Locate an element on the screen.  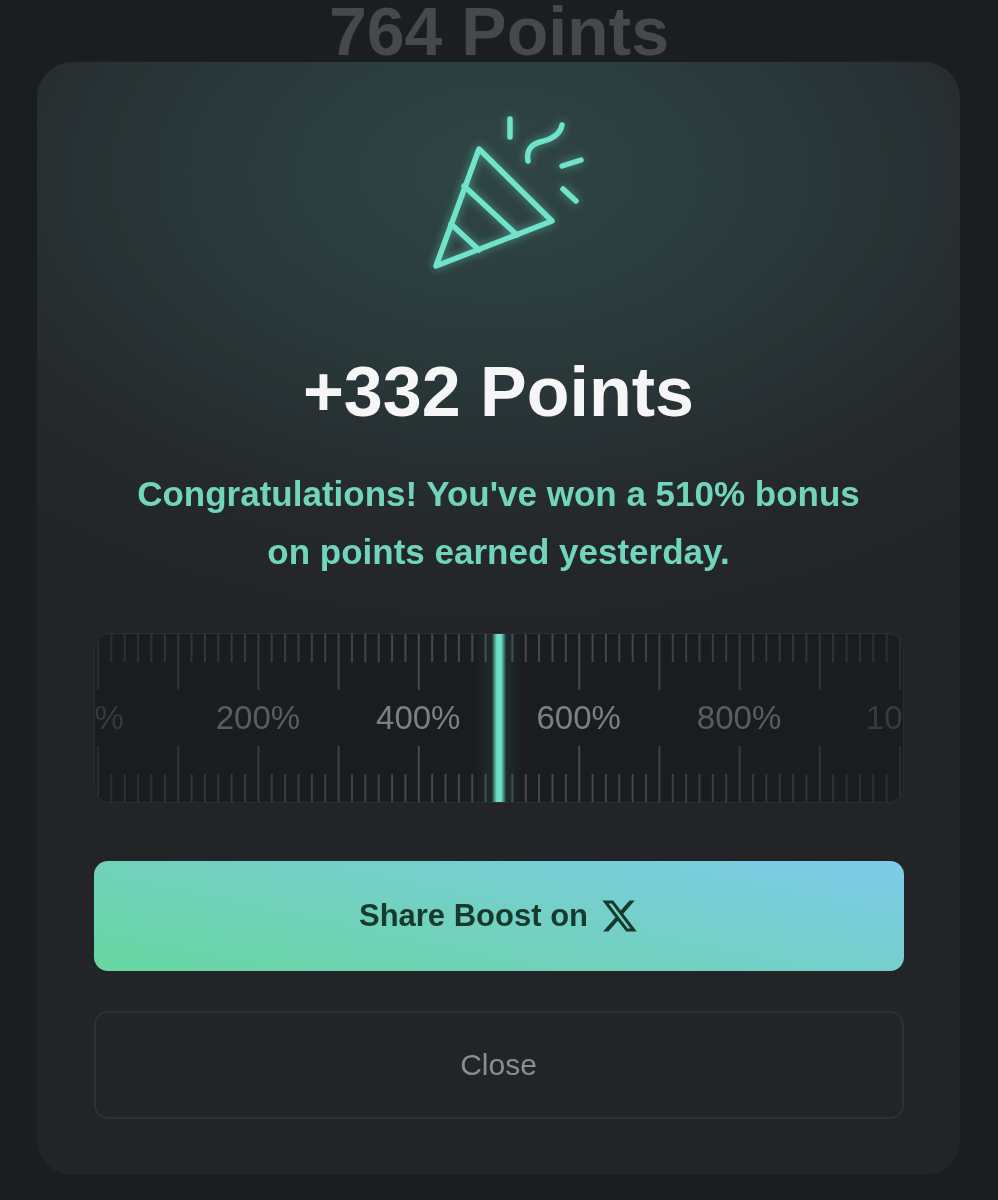
x-logo-icon is located at coordinates (620, 916).